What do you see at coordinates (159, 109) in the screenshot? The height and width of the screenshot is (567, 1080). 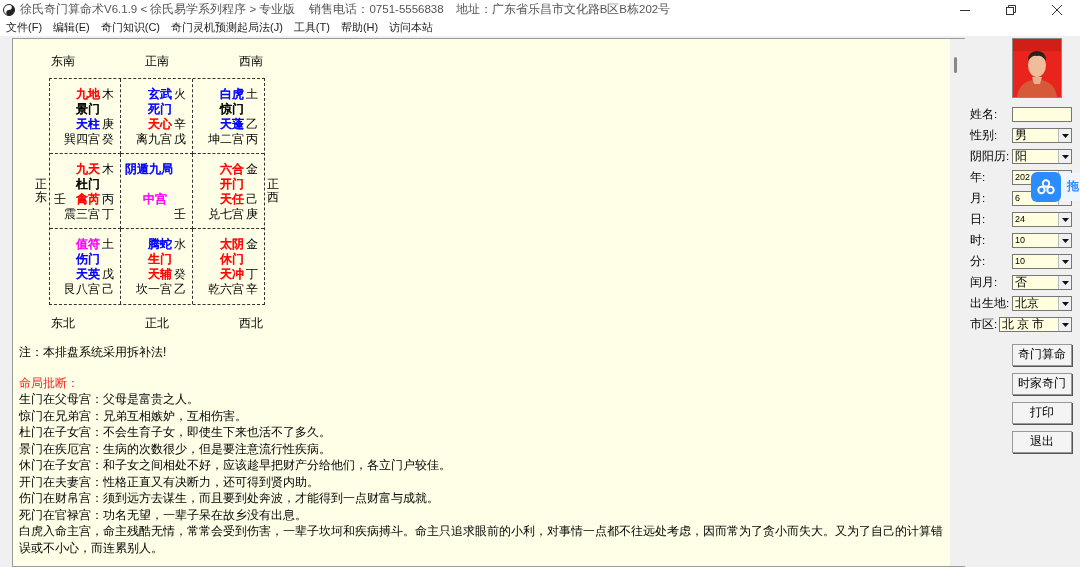 I see `palace-text: 死门` at bounding box center [159, 109].